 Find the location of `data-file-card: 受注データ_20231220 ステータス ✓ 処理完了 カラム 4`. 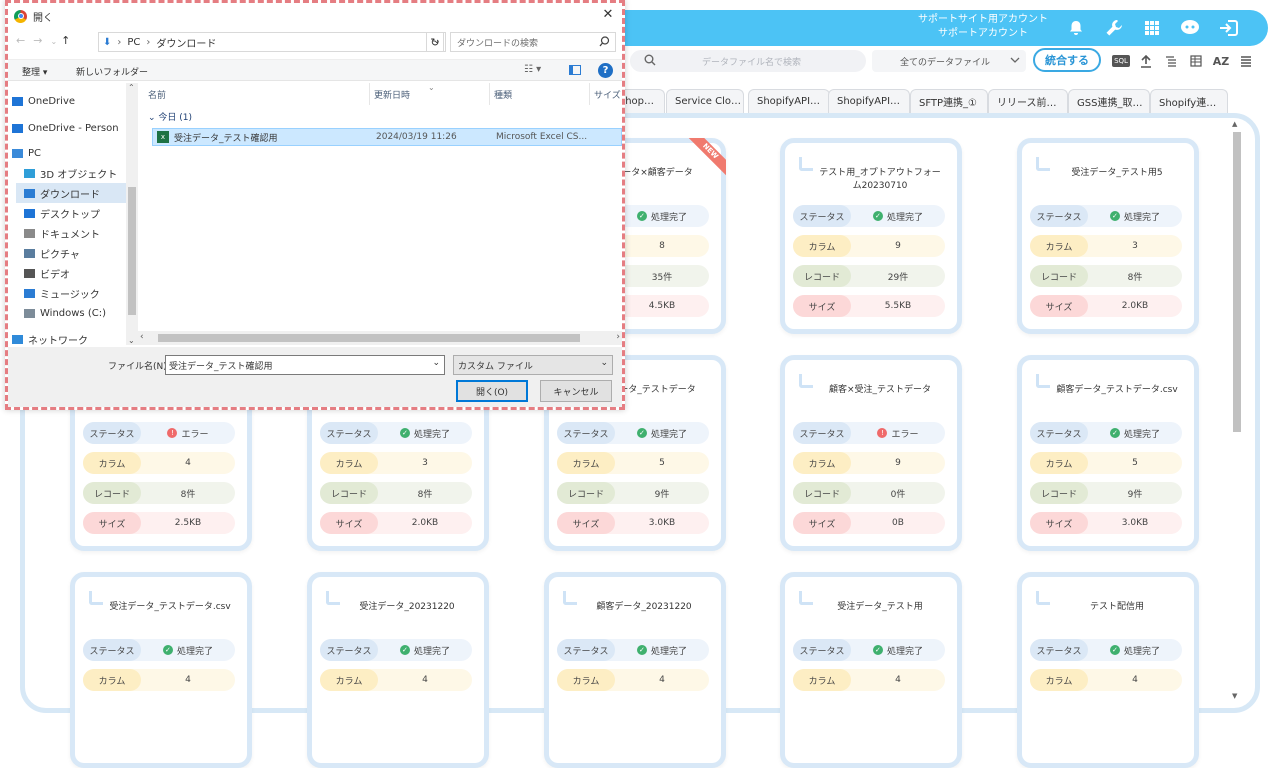

data-file-card: 受注データ_20231220 ステータス ✓ 処理完了 カラム 4 is located at coordinates (398, 670).